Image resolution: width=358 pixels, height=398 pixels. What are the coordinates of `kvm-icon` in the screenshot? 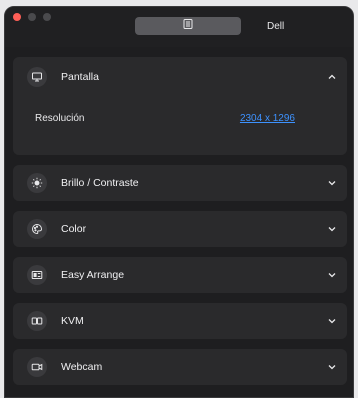 It's located at (37, 321).